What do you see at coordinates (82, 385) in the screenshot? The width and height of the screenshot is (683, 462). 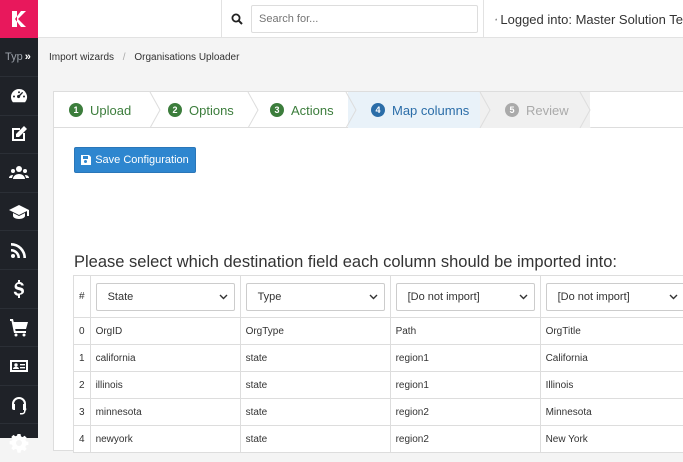 I see `row-number: 2` at bounding box center [82, 385].